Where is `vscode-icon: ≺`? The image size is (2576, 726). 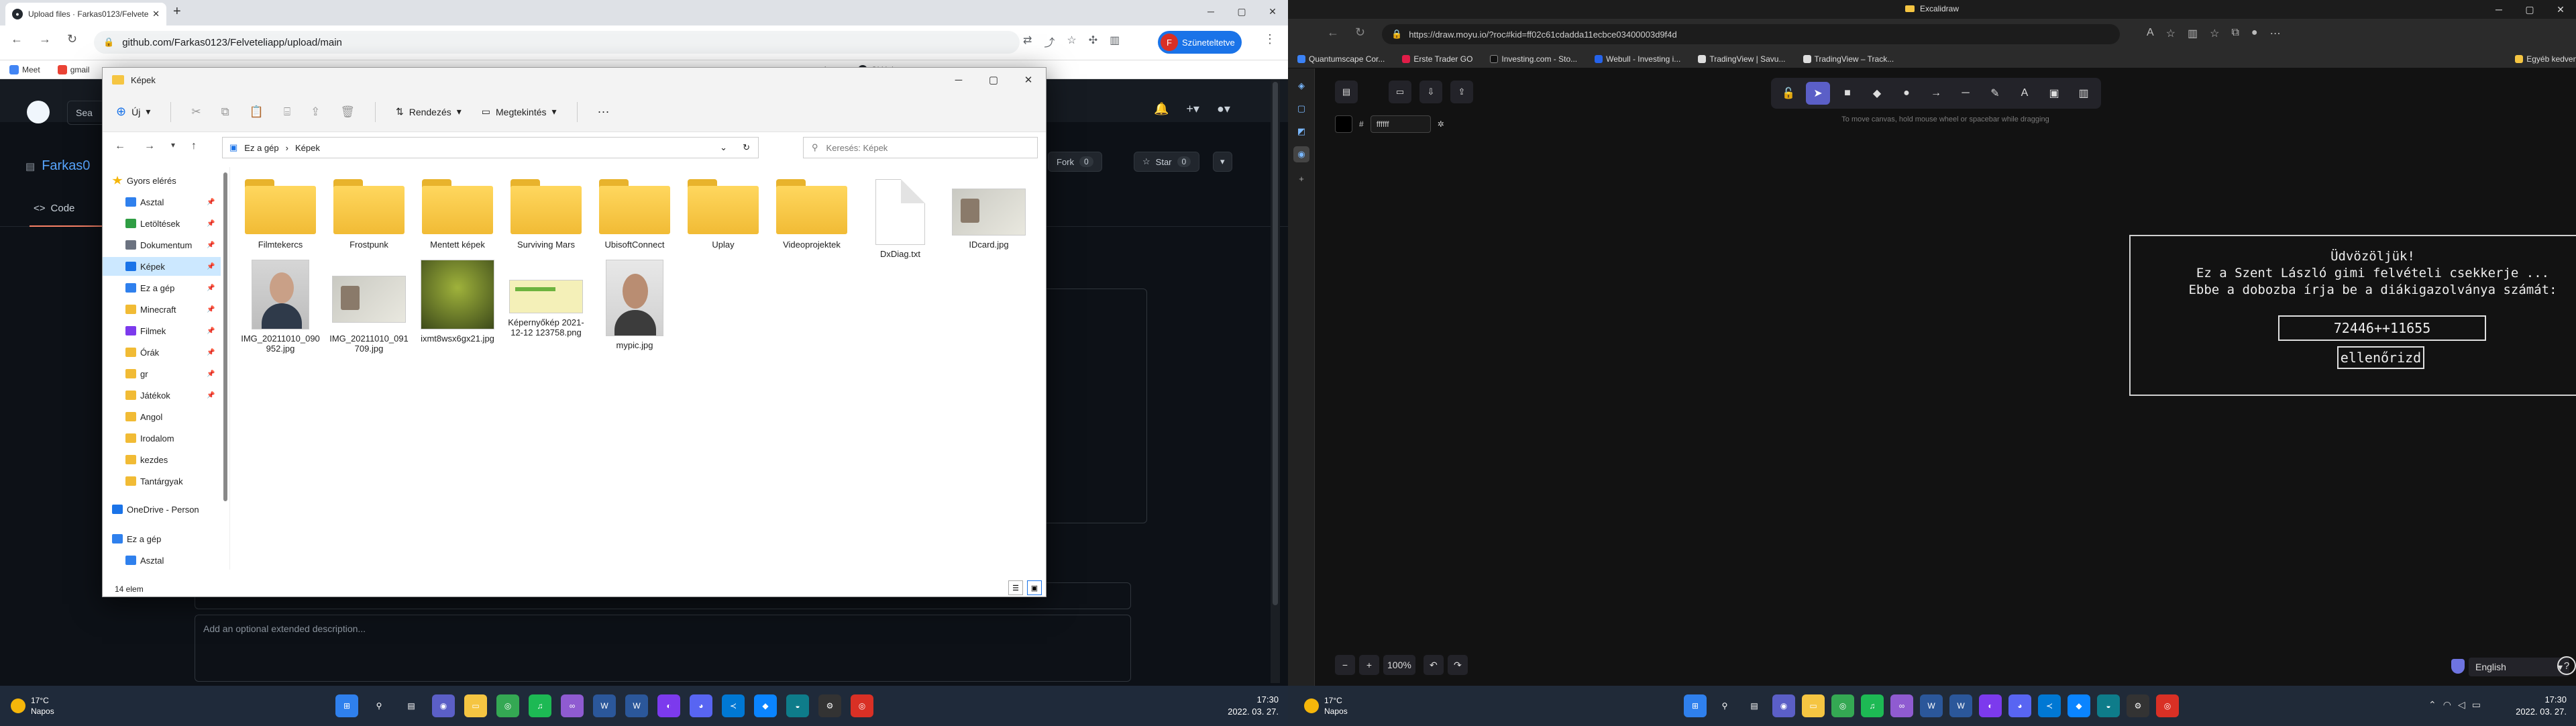 vscode-icon: ≺ is located at coordinates (2049, 705).